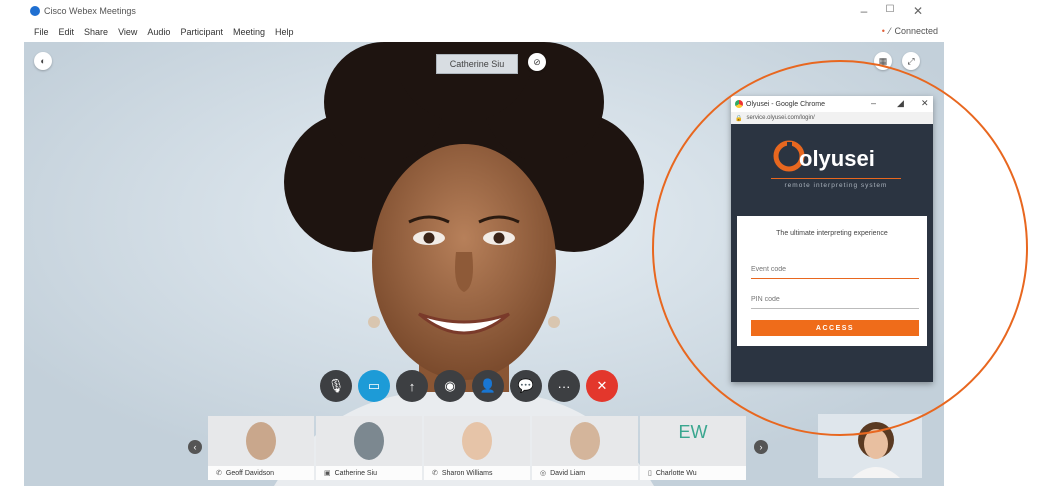 This screenshot has width=1048, height=486. Describe the element at coordinates (739, 104) in the screenshot. I see `chrome-icon` at that location.